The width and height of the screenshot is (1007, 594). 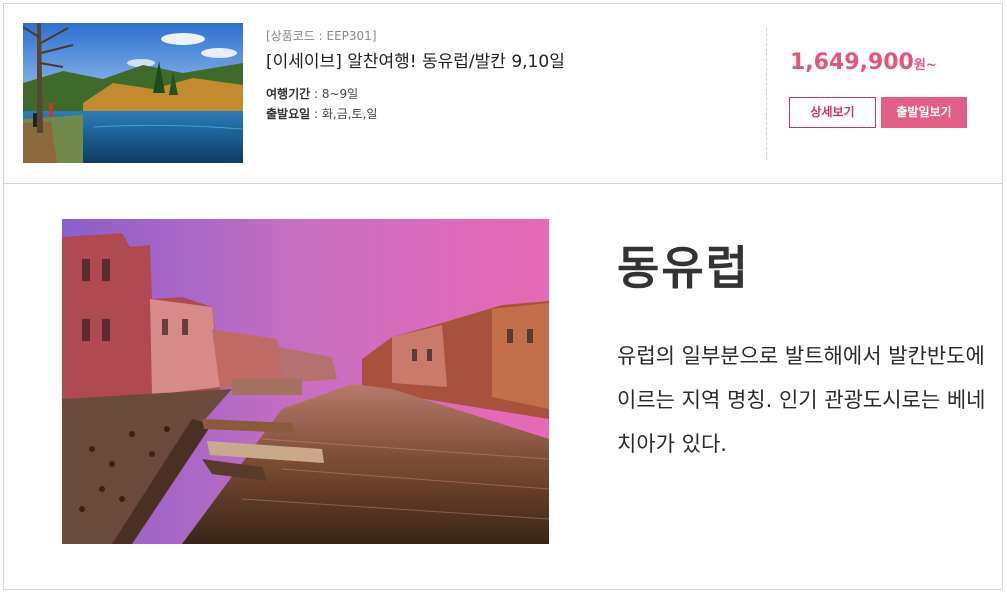 I want to click on duration-row: 여행기간 : 8~9일, so click(x=501, y=94).